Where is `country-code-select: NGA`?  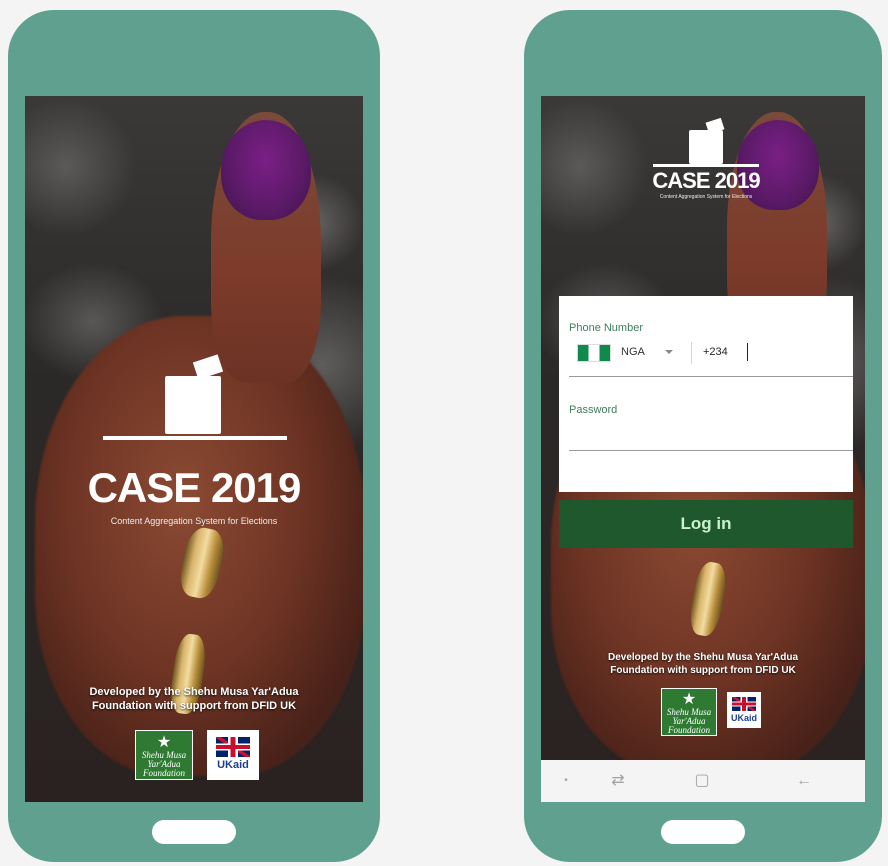
country-code-select: NGA is located at coordinates (633, 352).